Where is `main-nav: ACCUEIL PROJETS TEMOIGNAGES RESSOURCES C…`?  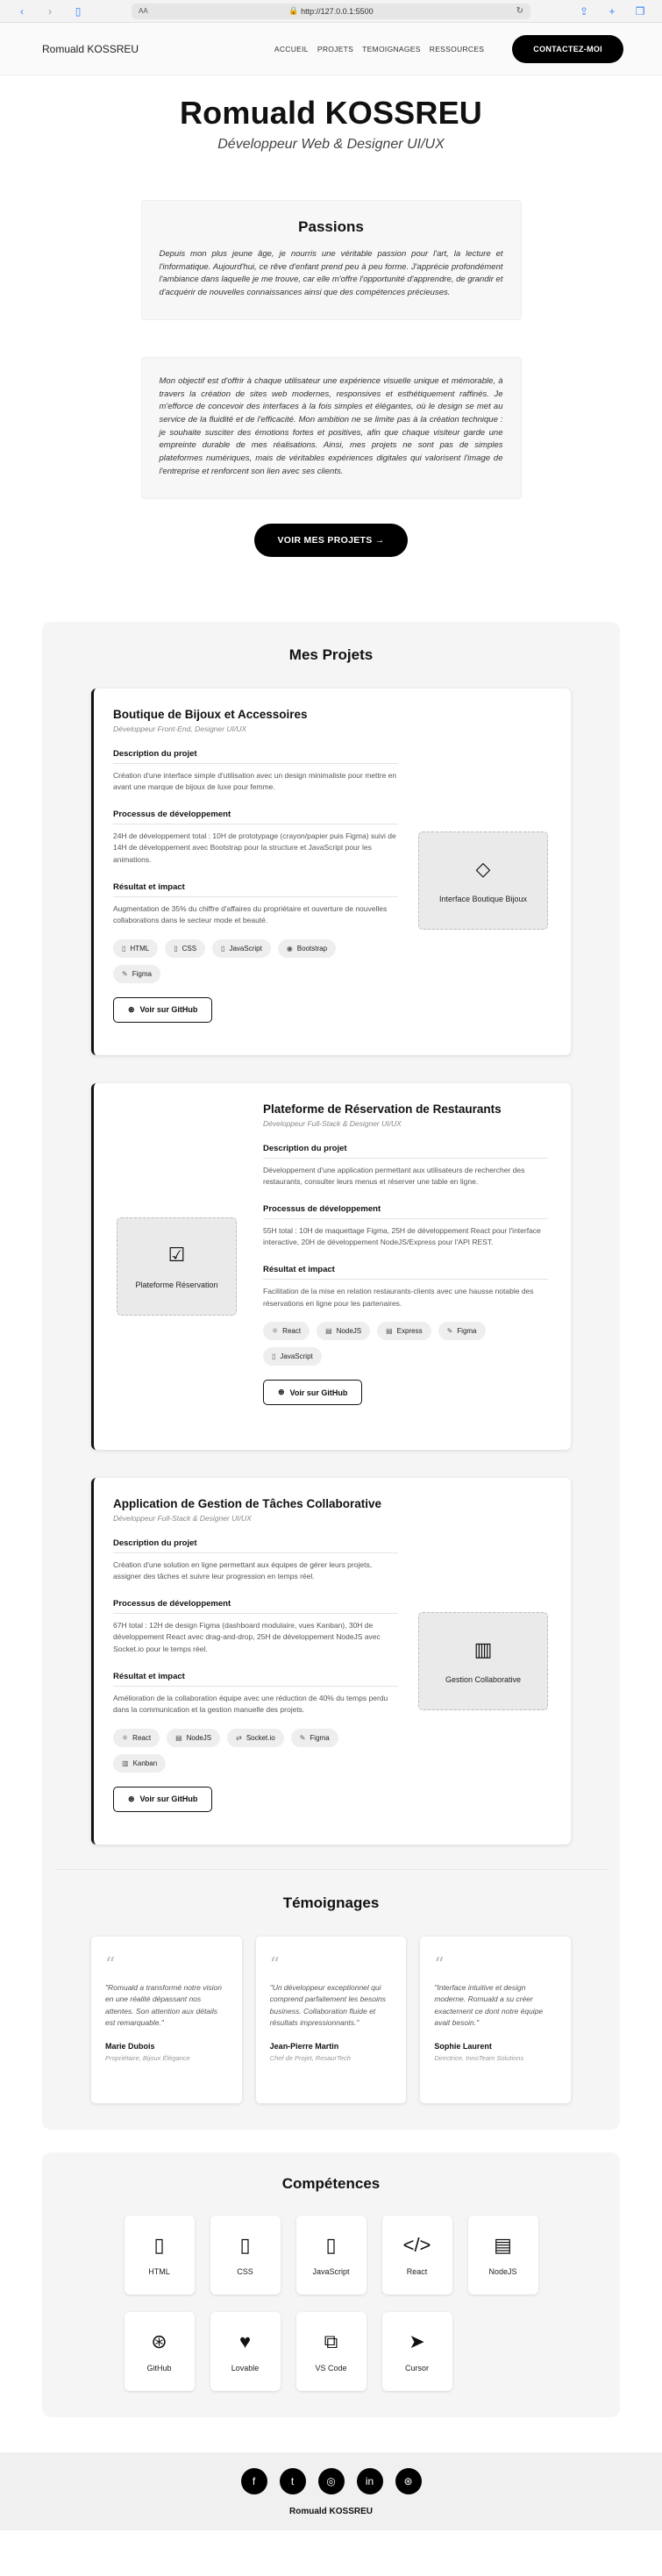
main-nav: ACCUEIL PROJETS TEMOIGNAGES RESSOURCES C… is located at coordinates (448, 49).